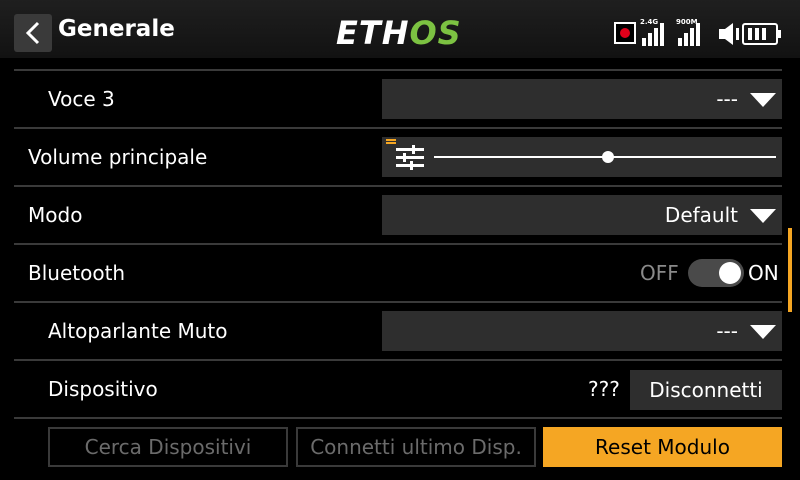 This screenshot has width=800, height=480. Describe the element at coordinates (582, 331) in the screenshot. I see `mute-dropdown: ---` at that location.